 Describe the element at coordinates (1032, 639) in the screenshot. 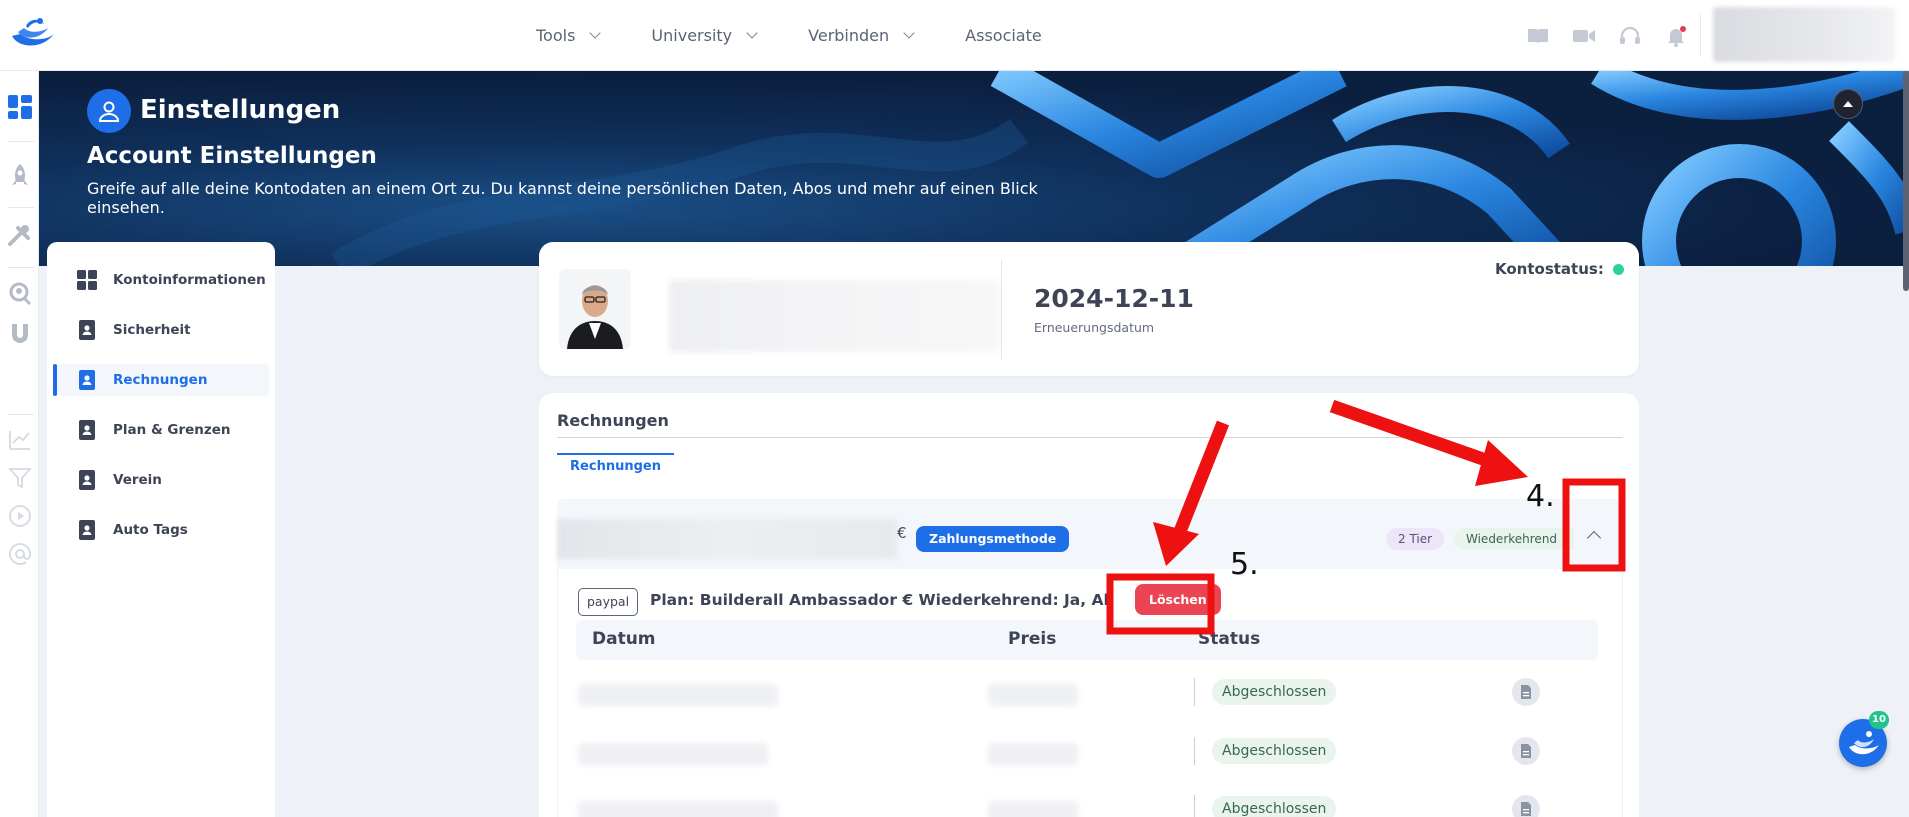

I see `column-price: Preis` at that location.